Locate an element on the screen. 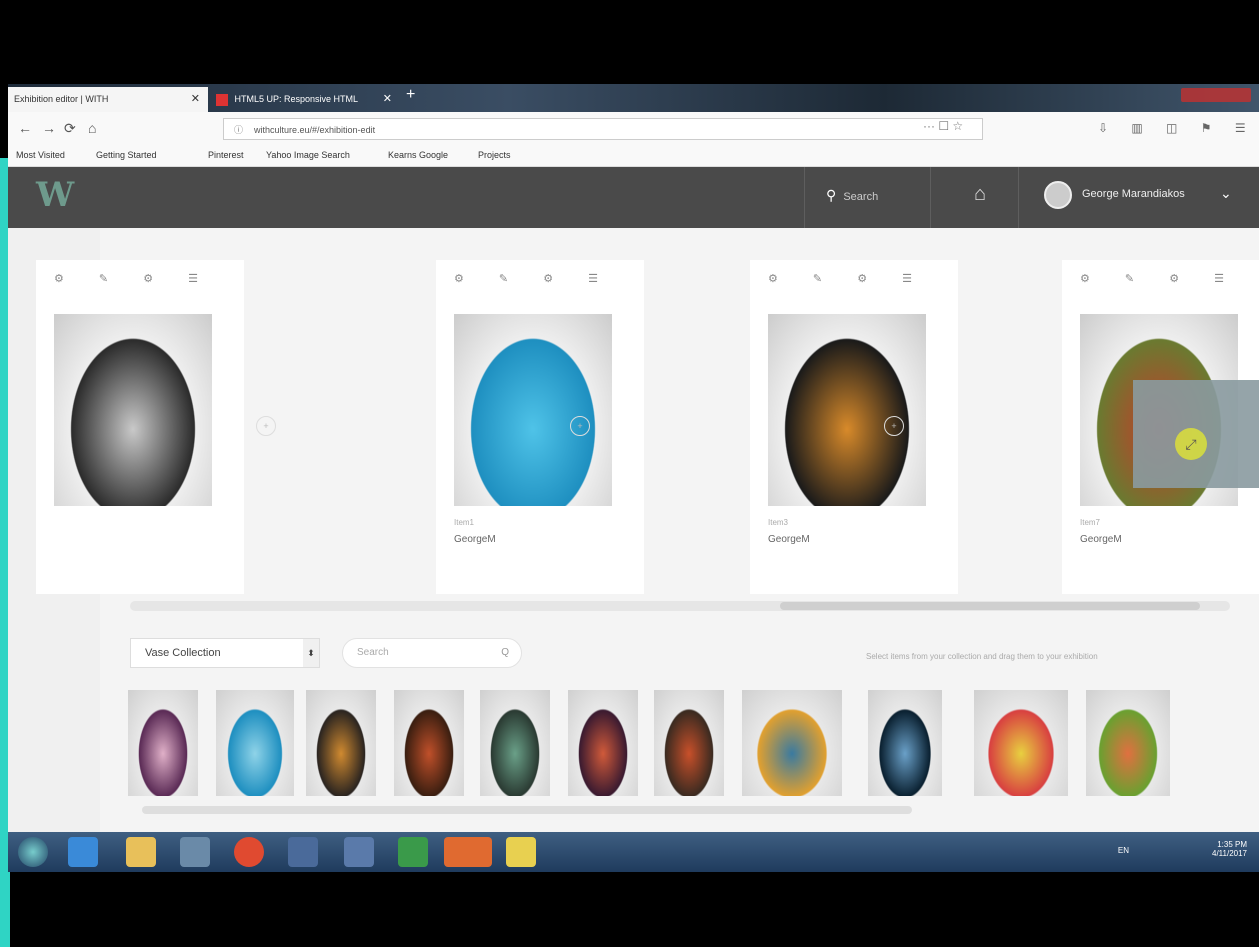  windows-taskbar: 1:35 PM 4/11/2017 EN is located at coordinates (633, 852).